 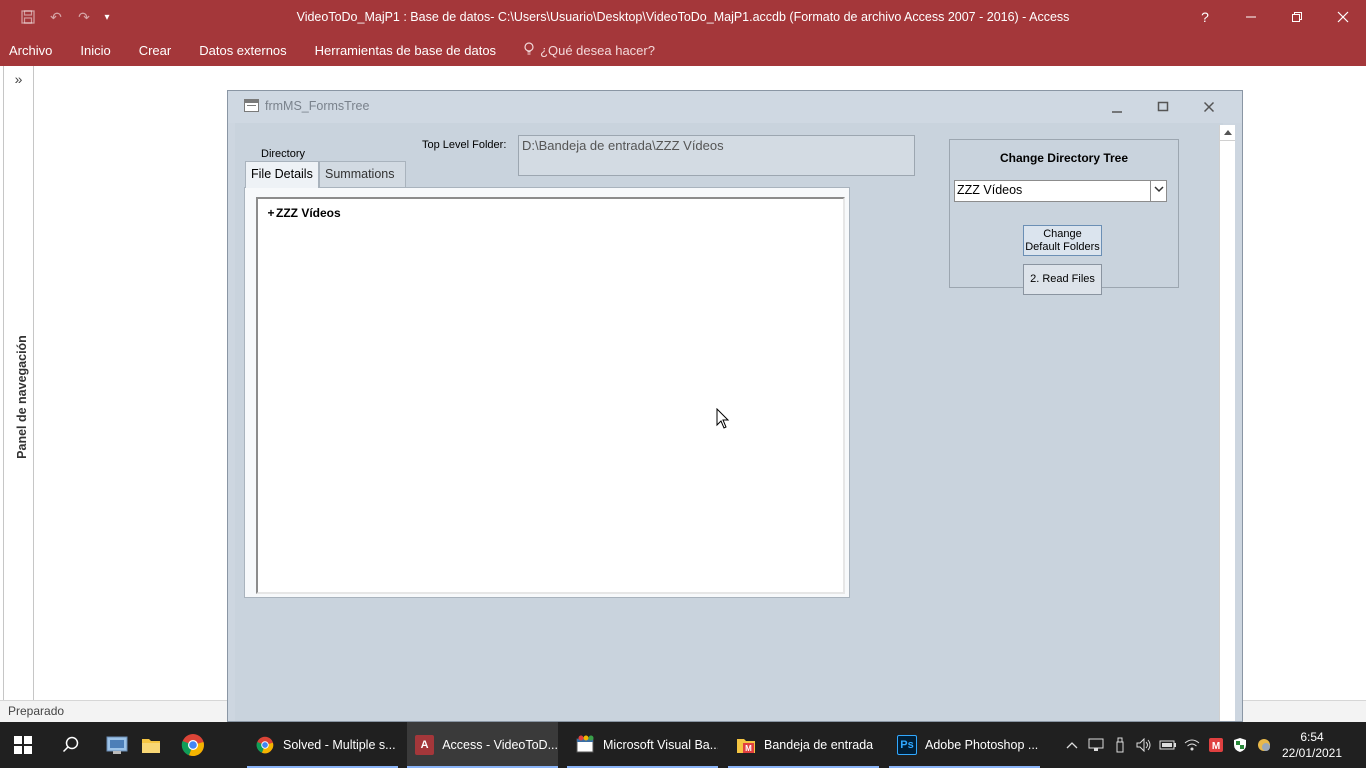 I want to click on read-files-button: 2. Read Files, so click(x=1062, y=279).